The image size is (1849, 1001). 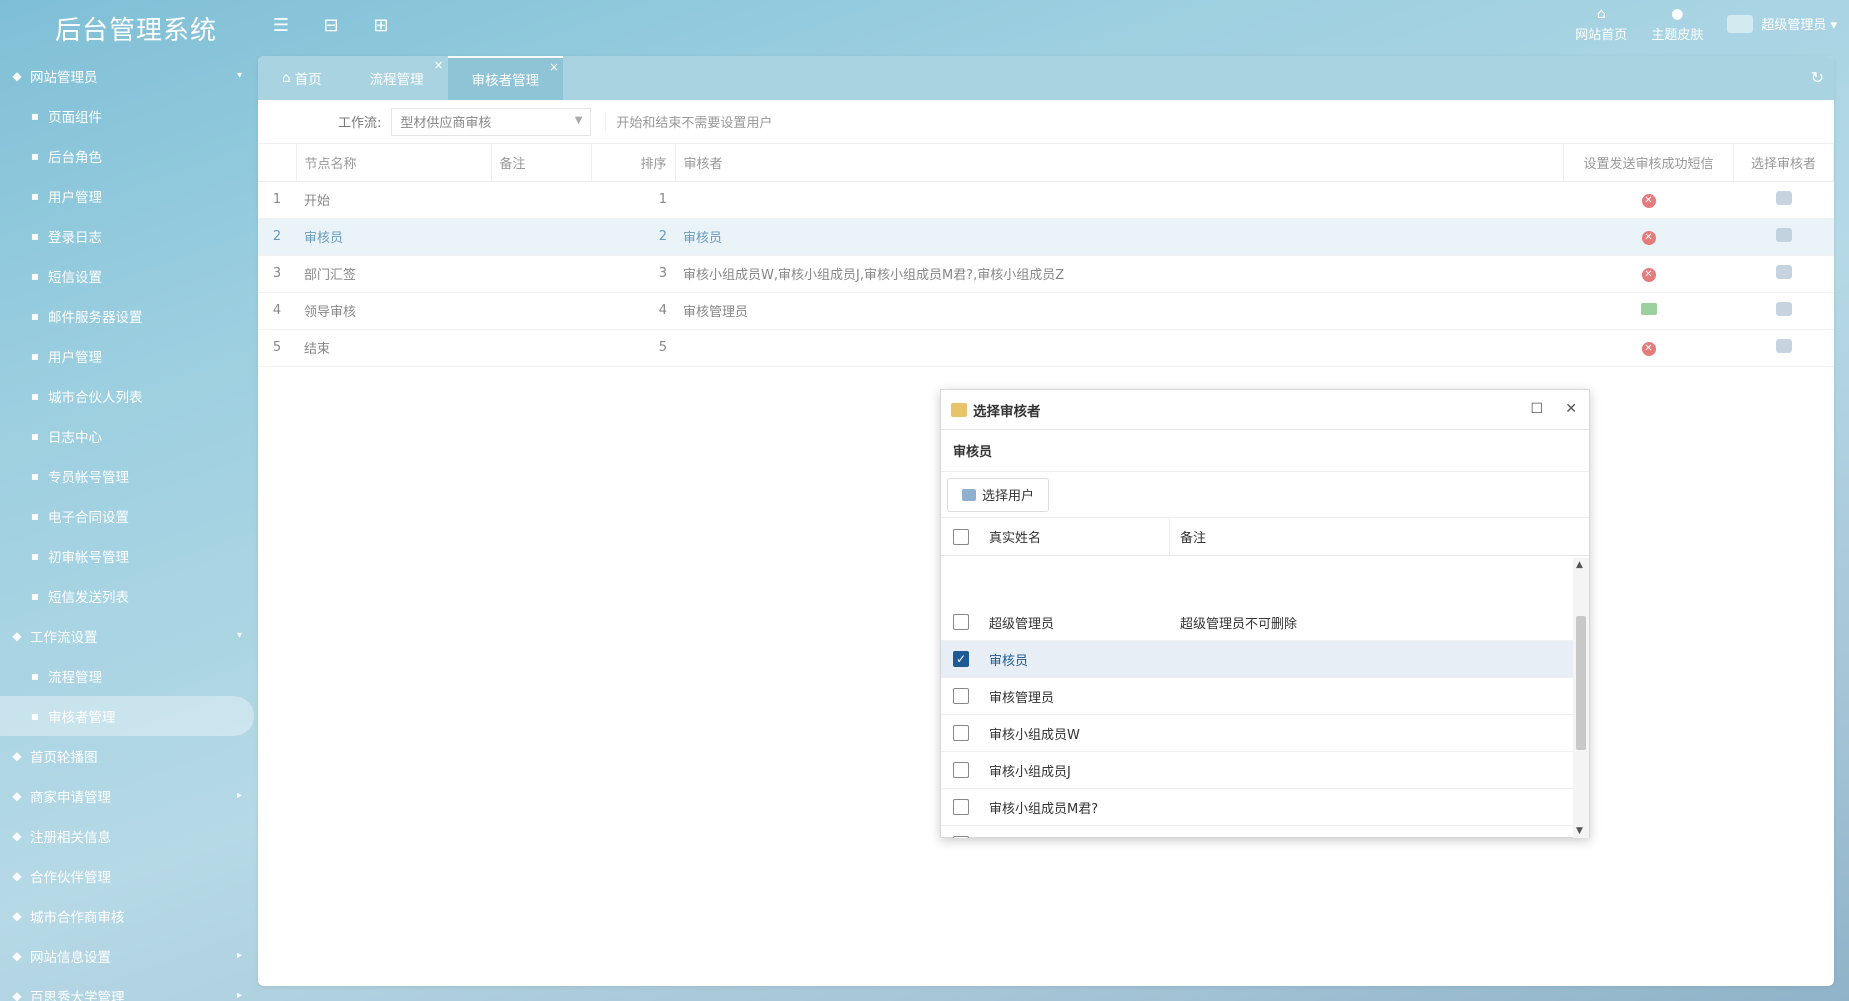 I want to click on auditors-cell: 审核员, so click(x=1119, y=237).